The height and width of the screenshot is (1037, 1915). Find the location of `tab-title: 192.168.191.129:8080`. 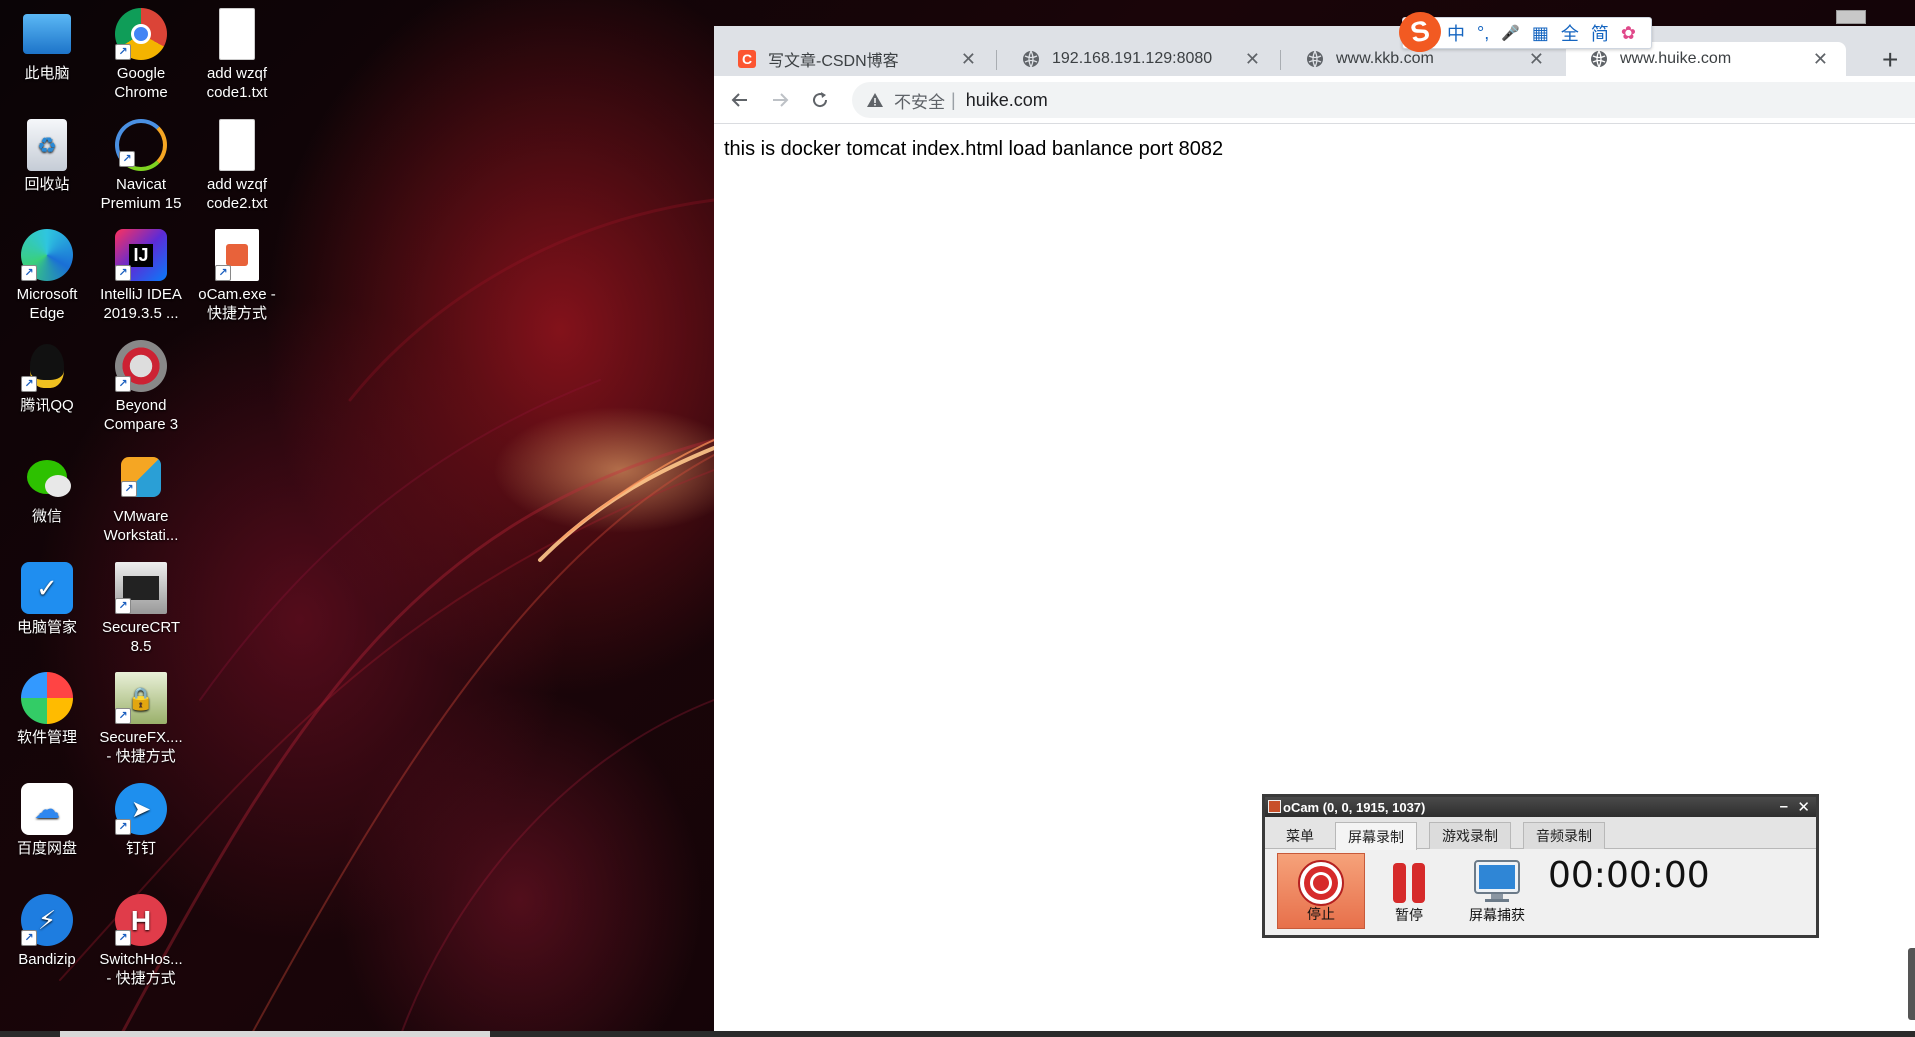

tab-title: 192.168.191.129:8080 is located at coordinates (1132, 58).